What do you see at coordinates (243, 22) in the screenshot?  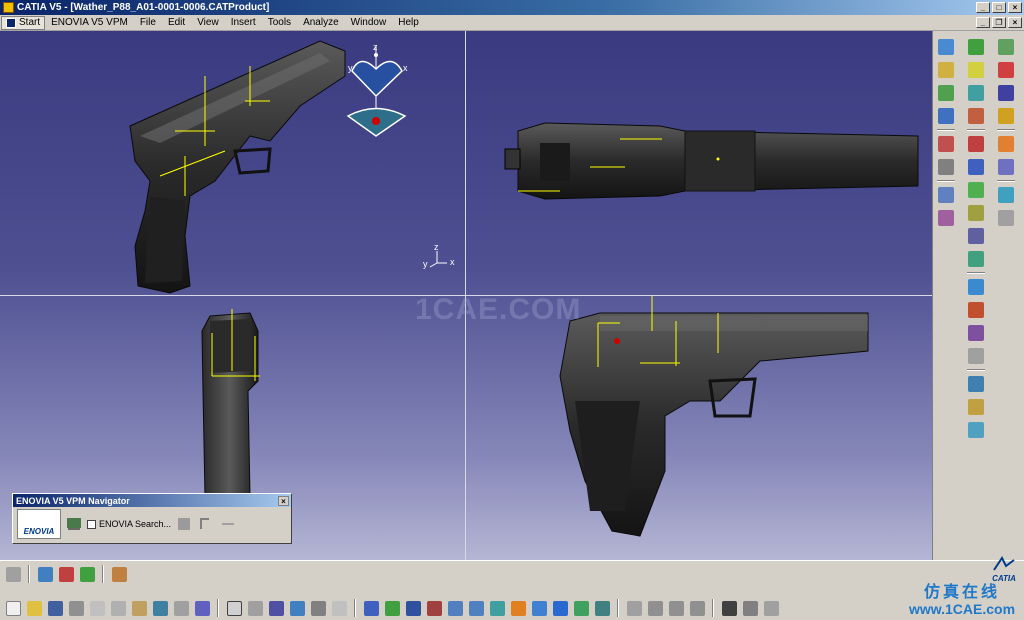 I see `menu-insert: Insert` at bounding box center [243, 22].